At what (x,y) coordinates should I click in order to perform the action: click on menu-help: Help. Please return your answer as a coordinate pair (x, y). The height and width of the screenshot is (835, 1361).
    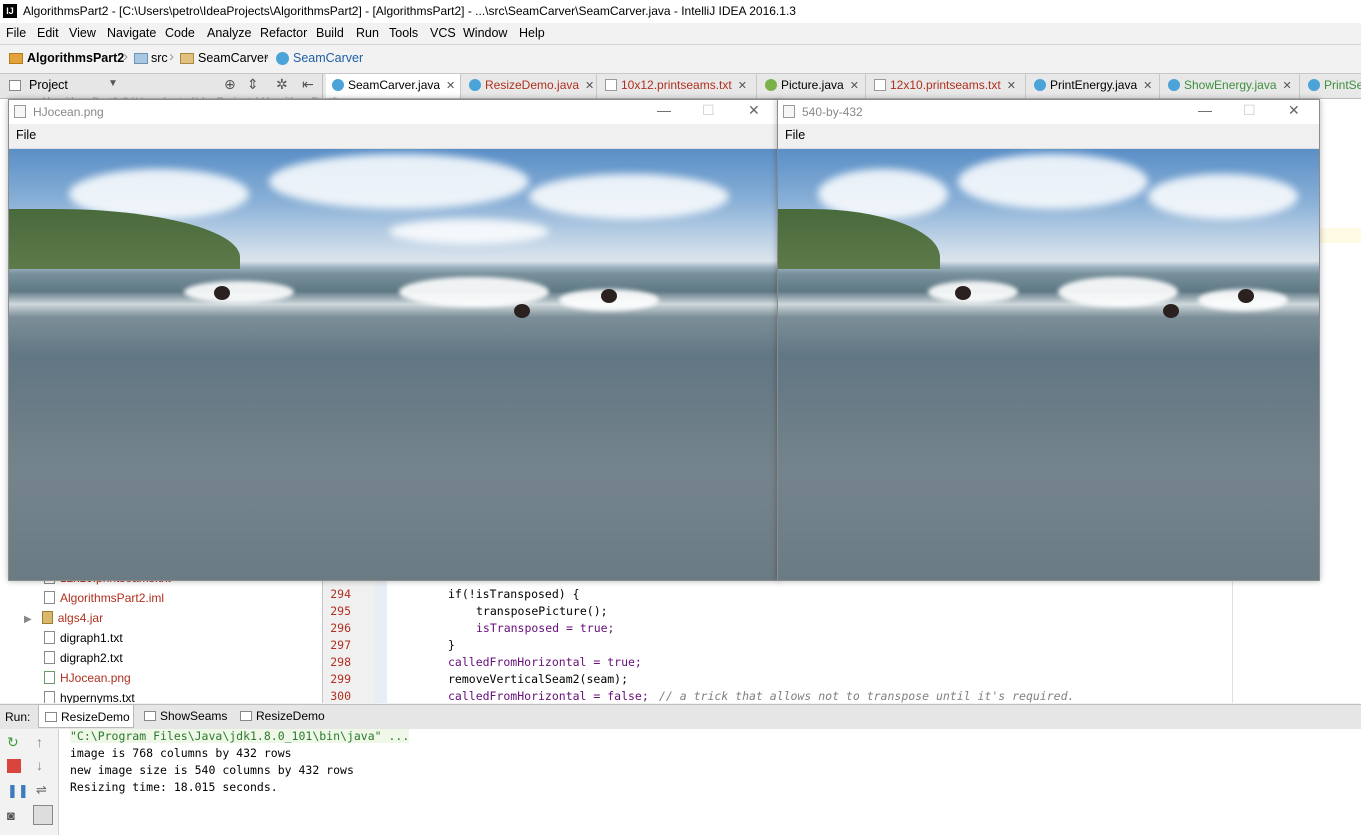
    Looking at the image, I should click on (532, 33).